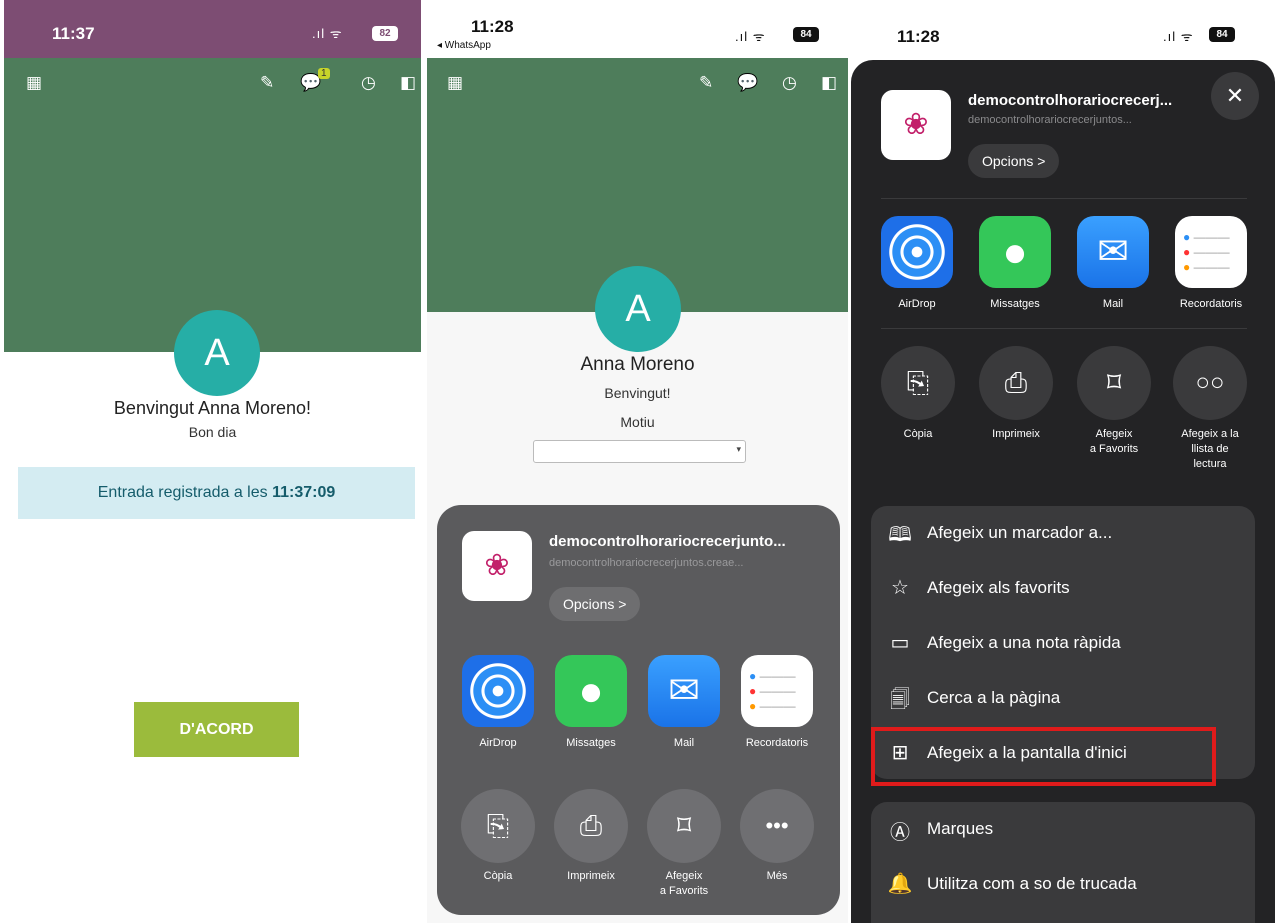 The height and width of the screenshot is (923, 1275). What do you see at coordinates (1043, 756) in the screenshot?
I see `highlight-box` at bounding box center [1043, 756].